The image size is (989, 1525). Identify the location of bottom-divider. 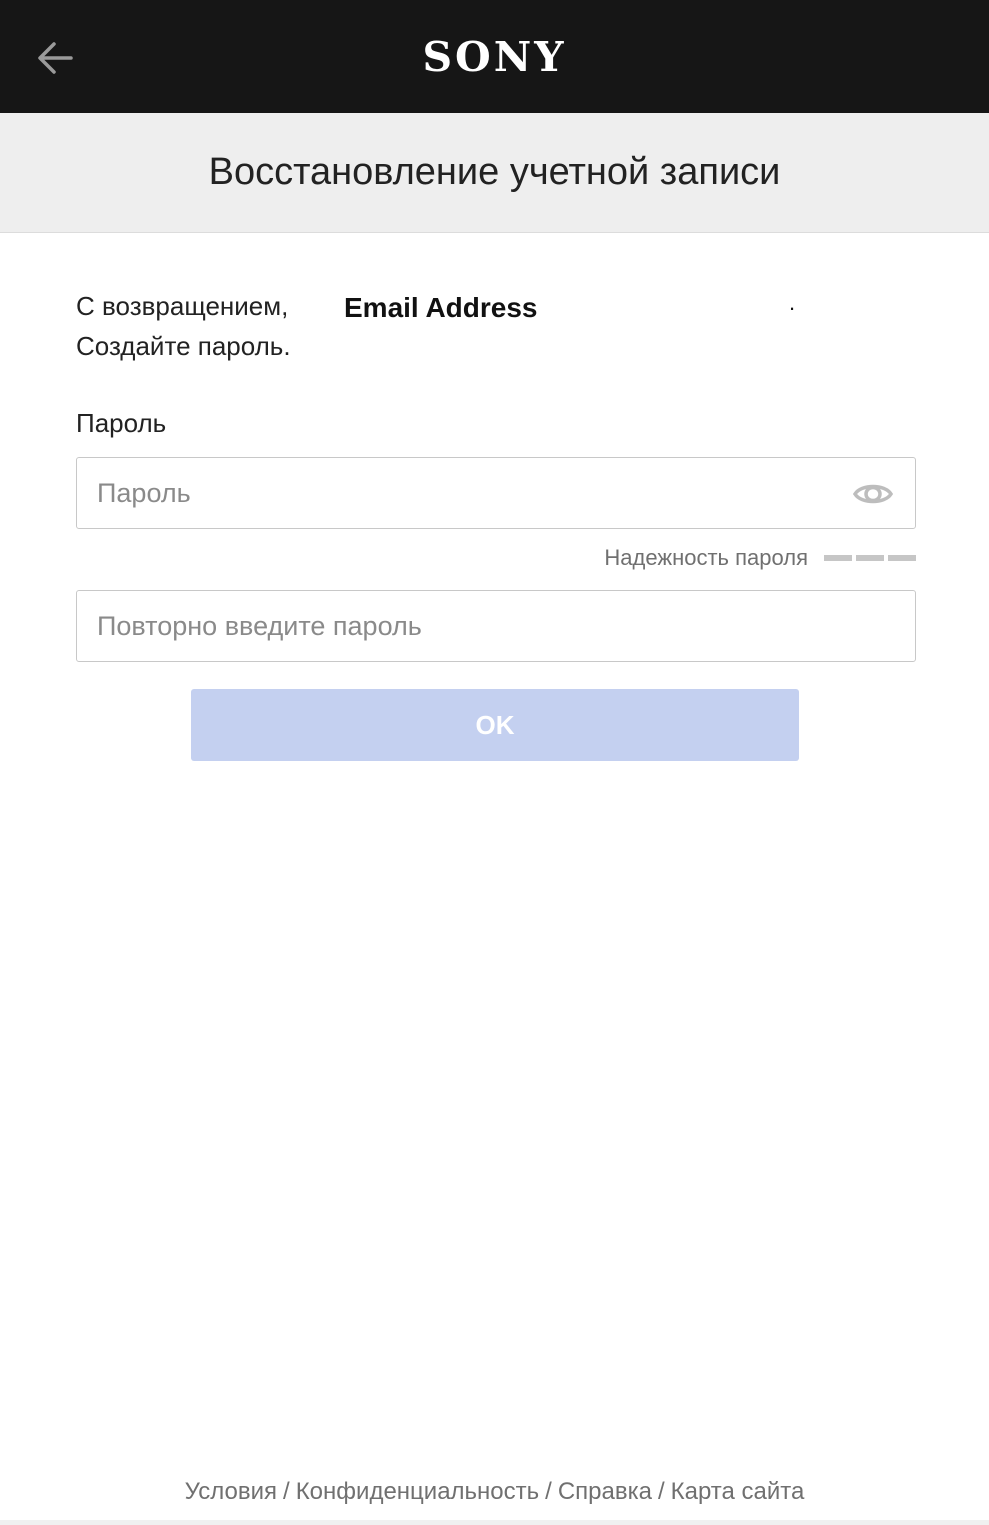
(494, 1522).